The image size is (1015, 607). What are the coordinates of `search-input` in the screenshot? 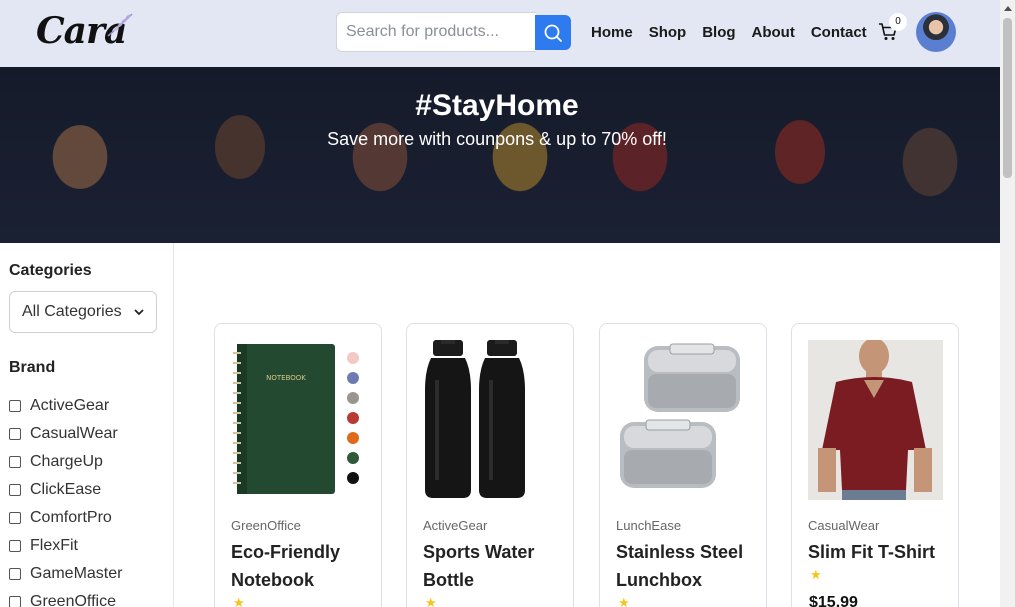 It's located at (436, 32).